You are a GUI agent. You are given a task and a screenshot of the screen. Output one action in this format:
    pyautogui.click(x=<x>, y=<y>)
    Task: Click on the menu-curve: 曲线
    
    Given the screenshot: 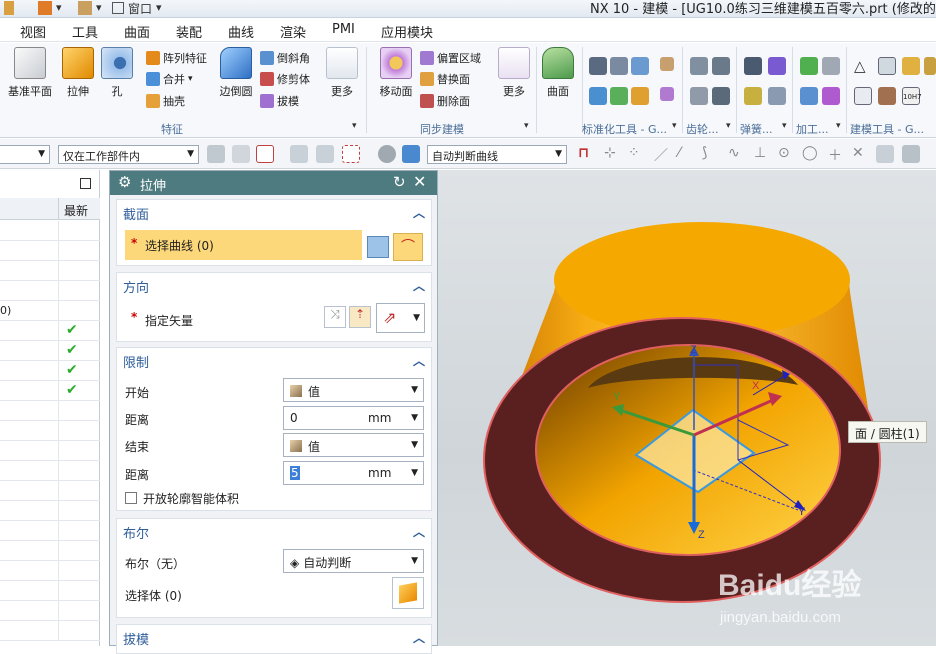 What is the action you would take?
    pyautogui.click(x=241, y=31)
    